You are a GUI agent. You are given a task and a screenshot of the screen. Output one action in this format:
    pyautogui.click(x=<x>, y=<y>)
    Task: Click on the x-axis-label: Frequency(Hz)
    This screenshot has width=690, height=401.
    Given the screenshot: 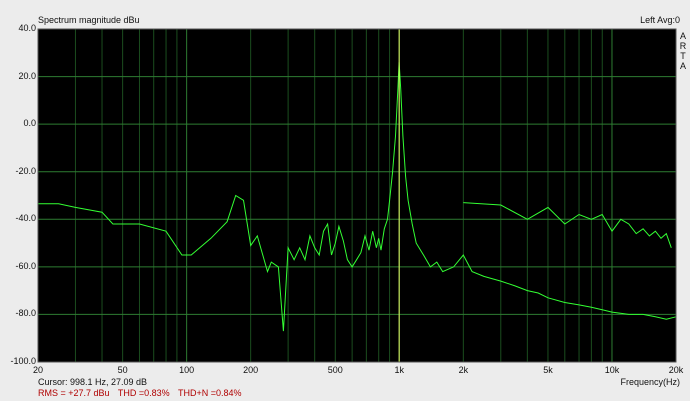 What is the action you would take?
    pyautogui.click(x=650, y=382)
    